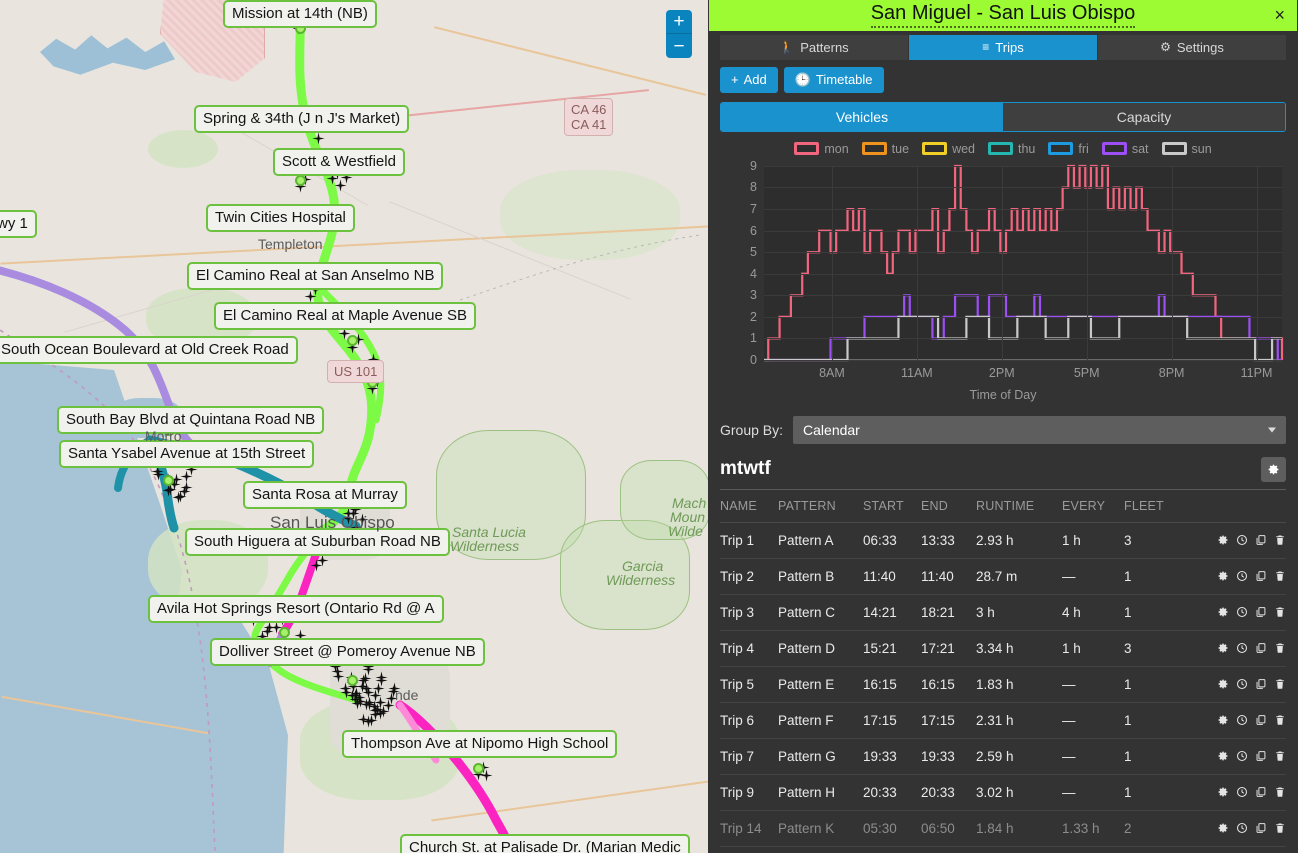  Describe the element at coordinates (280, 218) in the screenshot. I see `map-stop-label: Twin Cities Hospital` at that location.